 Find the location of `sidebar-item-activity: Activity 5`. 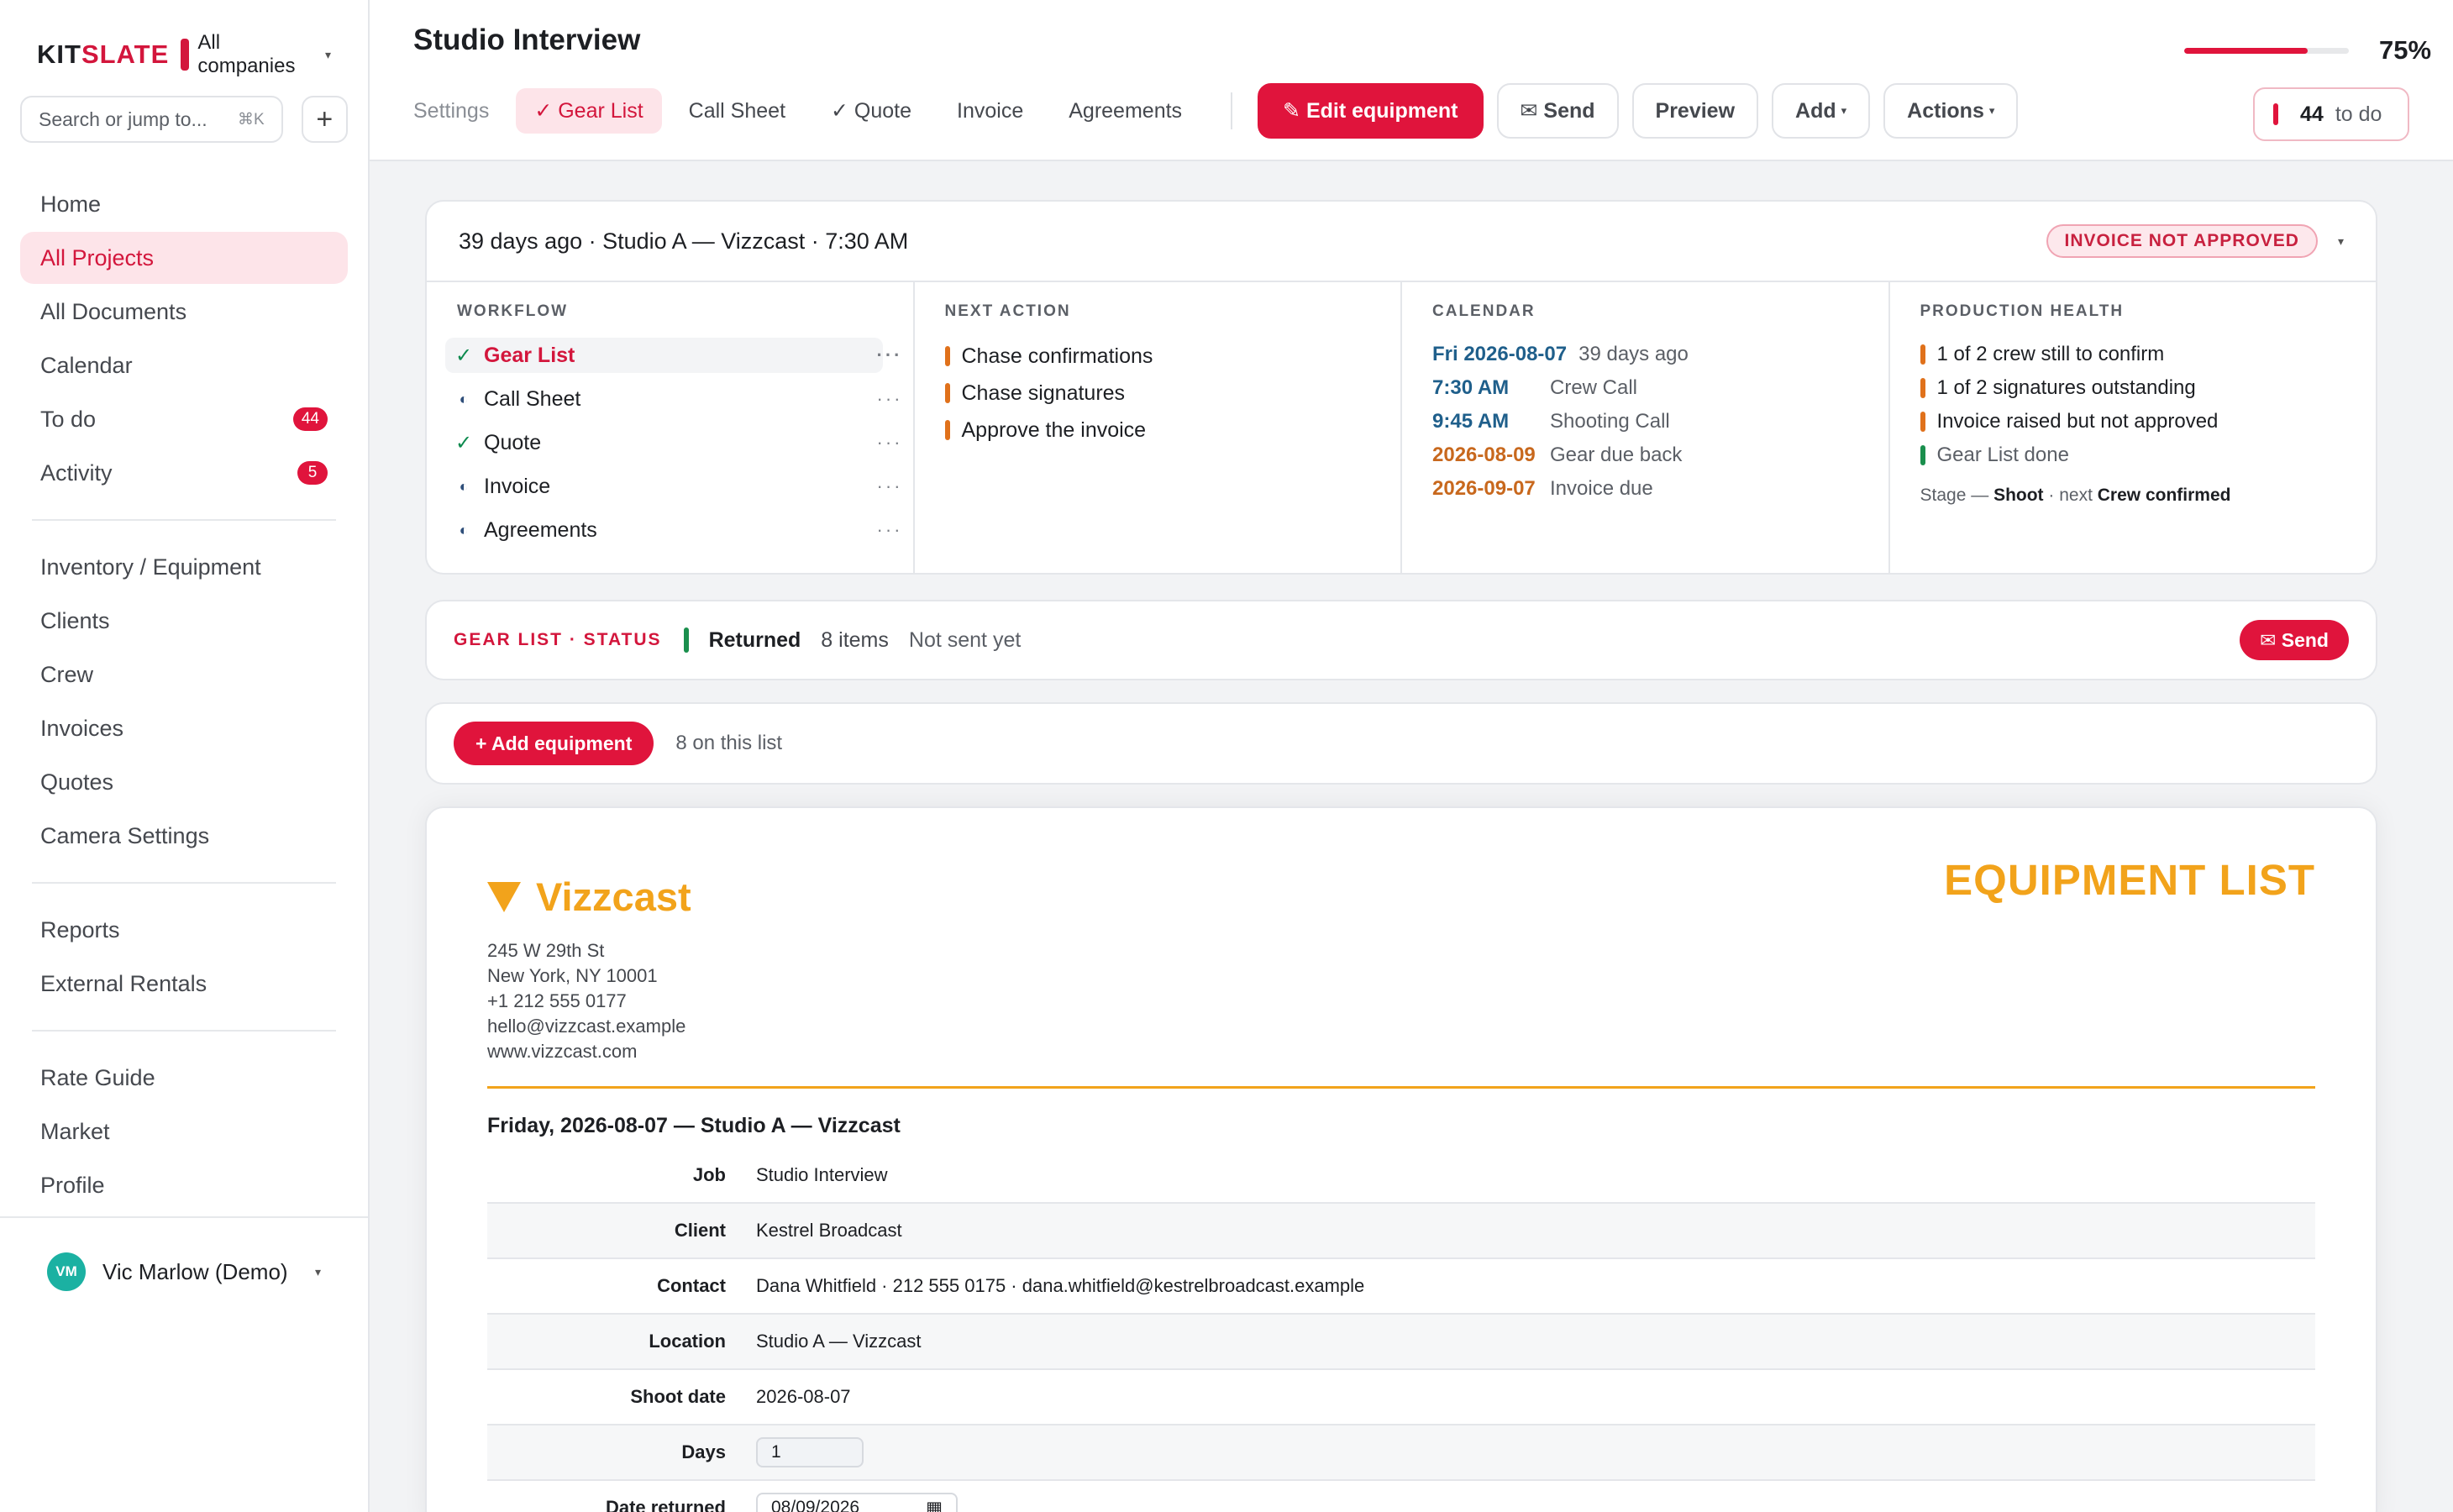

sidebar-item-activity: Activity 5 is located at coordinates (184, 473).